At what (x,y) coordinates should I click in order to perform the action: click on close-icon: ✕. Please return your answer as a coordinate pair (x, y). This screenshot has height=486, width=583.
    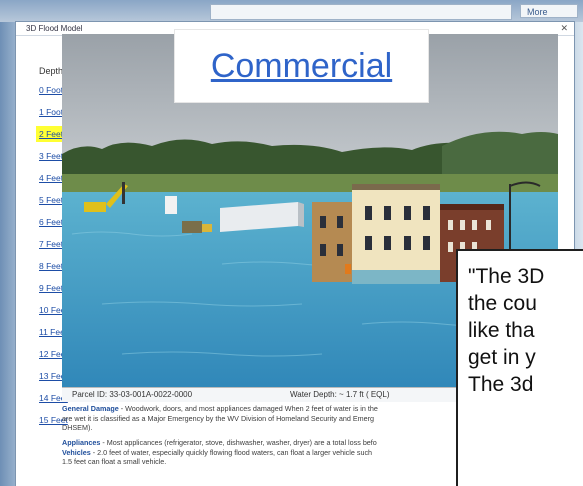
    Looking at the image, I should click on (564, 28).